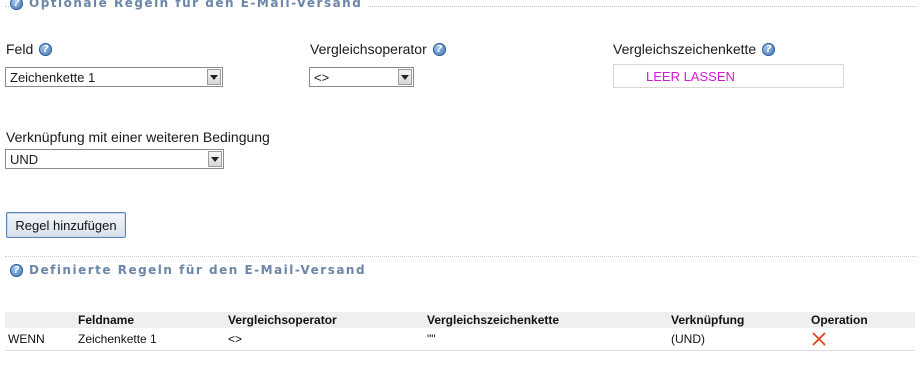 The image size is (921, 373). What do you see at coordinates (114, 159) in the screenshot?
I see `link-select: UND` at bounding box center [114, 159].